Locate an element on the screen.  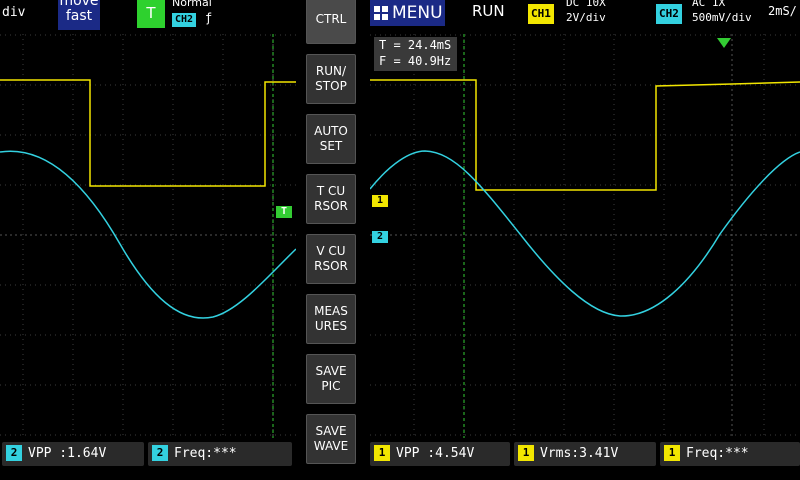
trigger-mode: Normal is located at coordinates (192, 4).